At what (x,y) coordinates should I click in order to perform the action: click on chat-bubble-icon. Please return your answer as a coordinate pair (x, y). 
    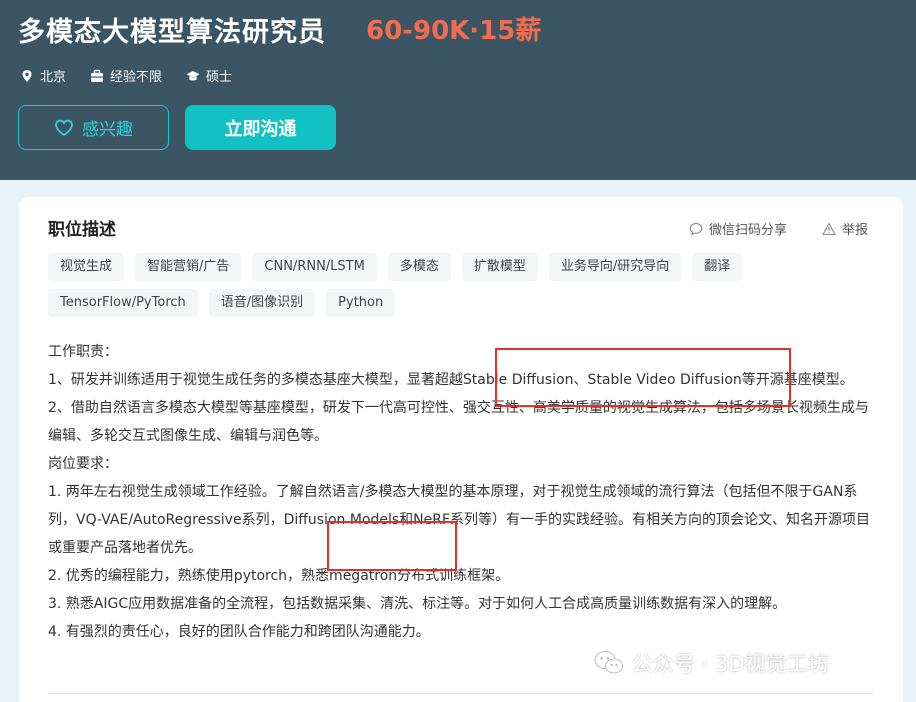
    Looking at the image, I should click on (696, 229).